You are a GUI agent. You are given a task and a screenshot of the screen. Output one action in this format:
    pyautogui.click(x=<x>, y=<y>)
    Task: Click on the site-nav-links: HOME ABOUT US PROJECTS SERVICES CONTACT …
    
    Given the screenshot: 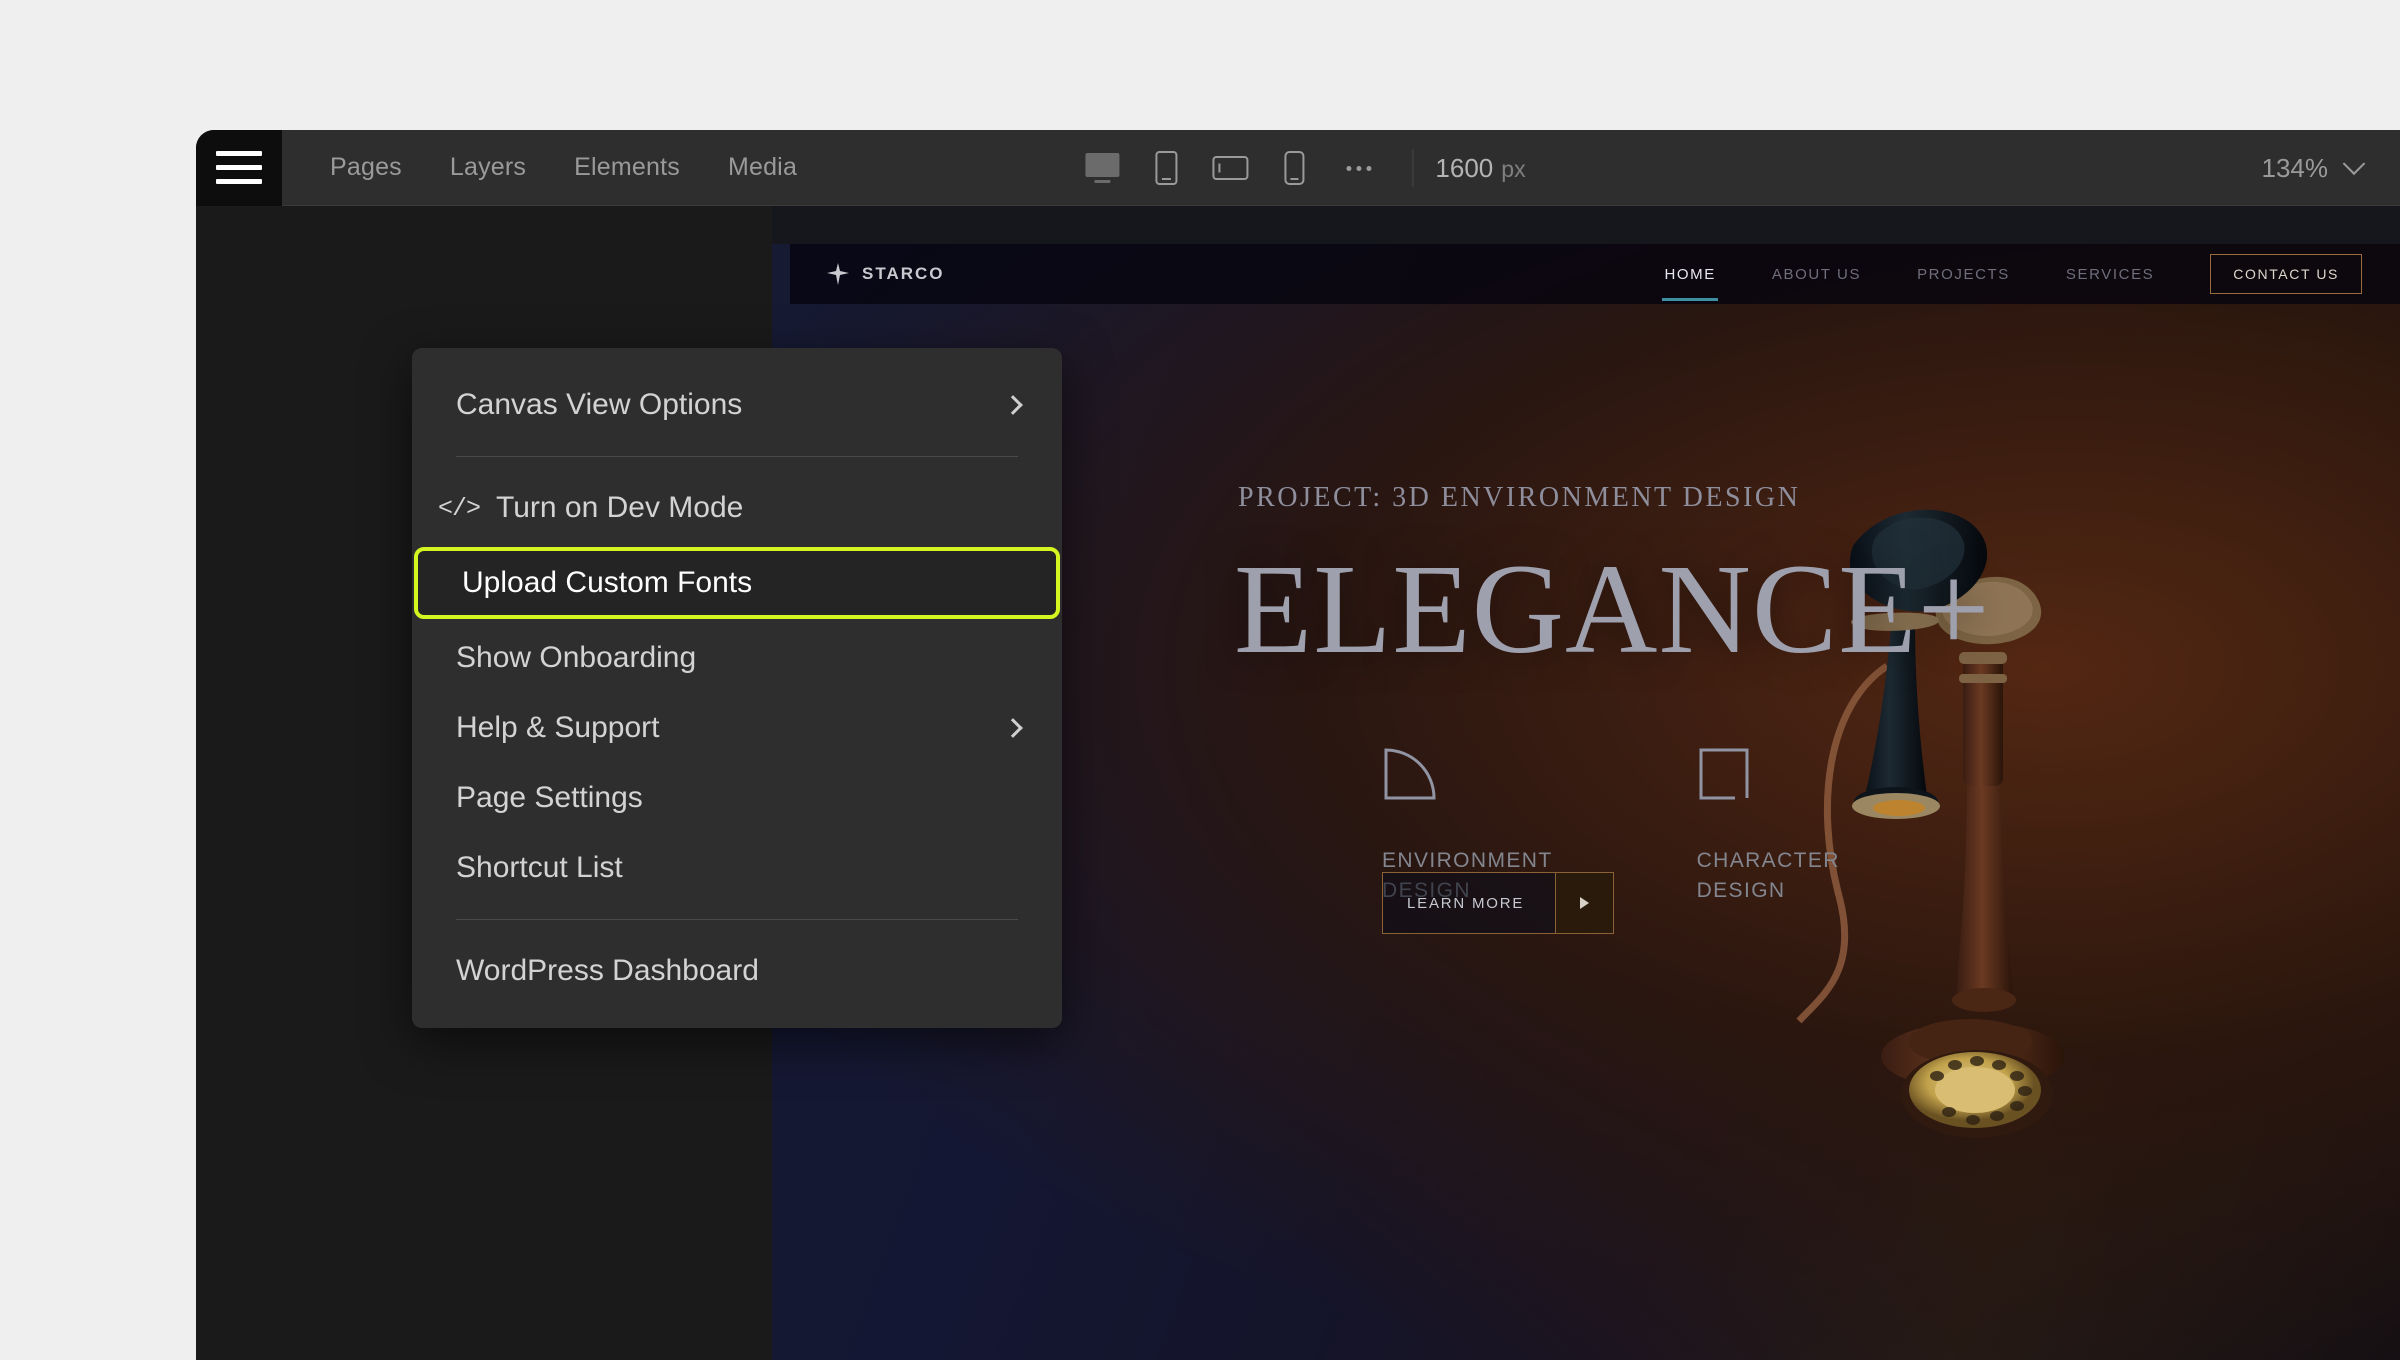 What is the action you would take?
    pyautogui.click(x=2018, y=277)
    